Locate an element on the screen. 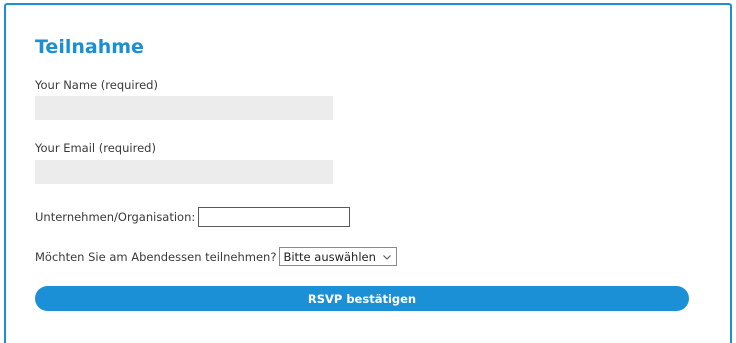 This screenshot has height=343, width=736. organisation-input is located at coordinates (274, 217).